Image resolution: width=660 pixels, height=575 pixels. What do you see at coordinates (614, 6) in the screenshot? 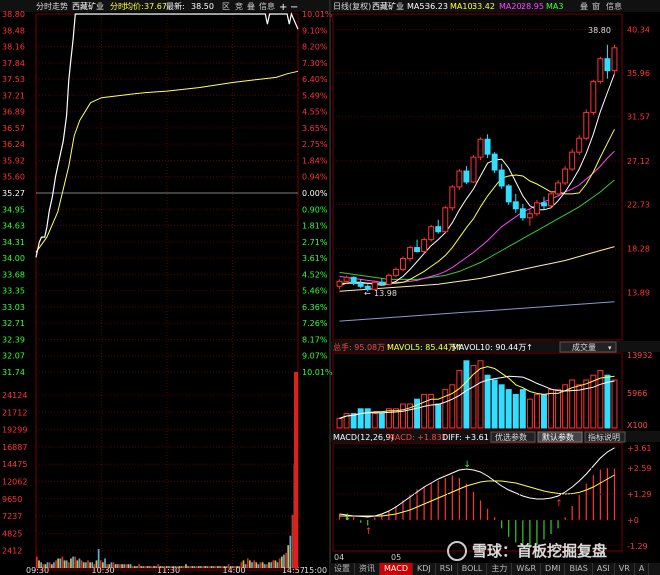
I see `btn-daily-info: 信息` at bounding box center [614, 6].